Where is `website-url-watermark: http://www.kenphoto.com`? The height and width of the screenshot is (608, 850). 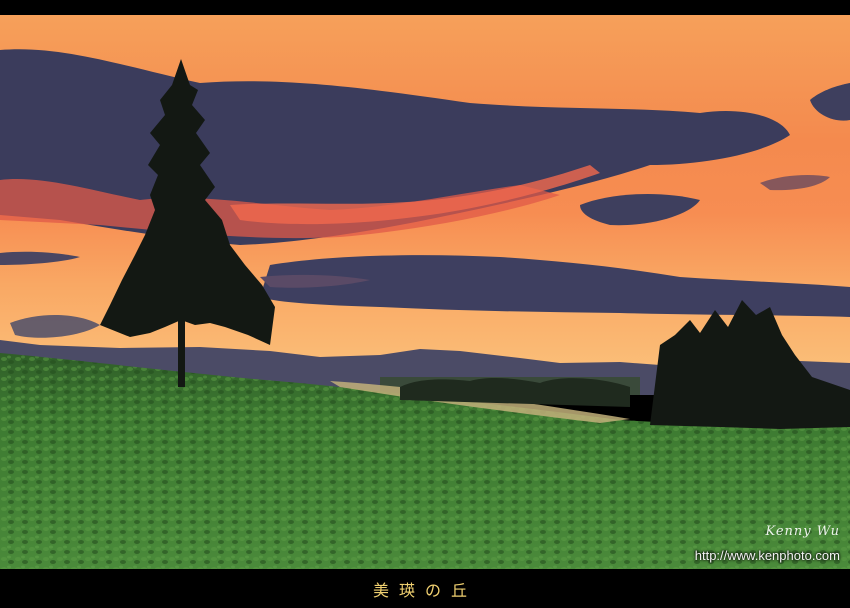 website-url-watermark: http://www.kenphoto.com is located at coordinates (767, 555).